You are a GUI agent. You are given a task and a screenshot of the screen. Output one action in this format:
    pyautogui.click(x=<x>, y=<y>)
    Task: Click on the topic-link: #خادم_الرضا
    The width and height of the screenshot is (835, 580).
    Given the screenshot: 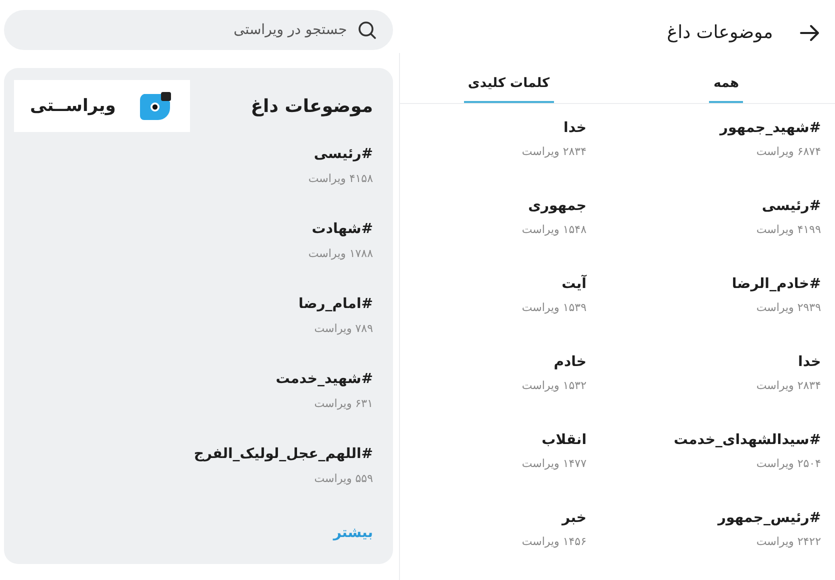 What is the action you would take?
    pyautogui.click(x=776, y=284)
    